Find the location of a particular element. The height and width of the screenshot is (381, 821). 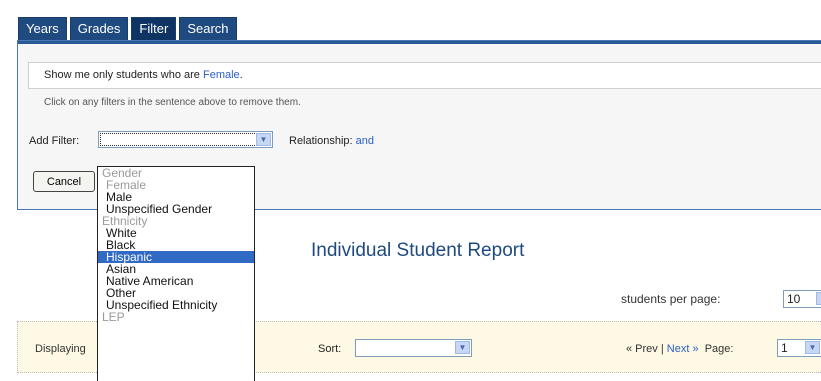

cancel-button: Cancel is located at coordinates (64, 181).